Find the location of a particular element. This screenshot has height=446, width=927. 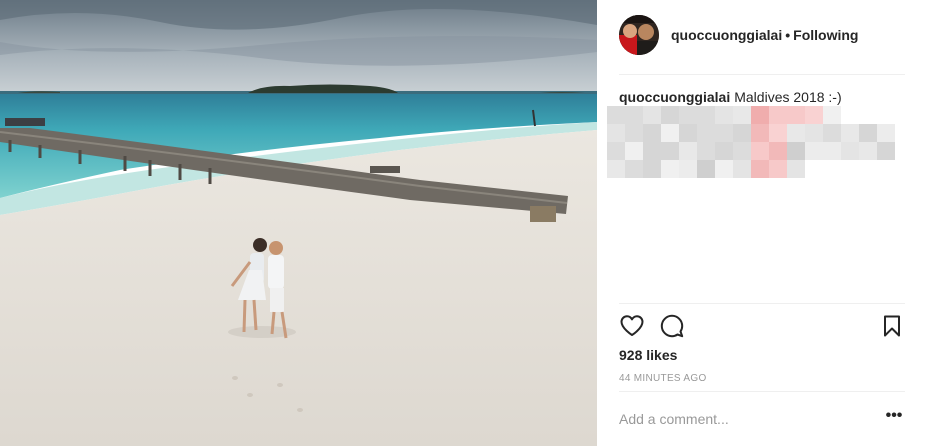

avatar is located at coordinates (639, 35).